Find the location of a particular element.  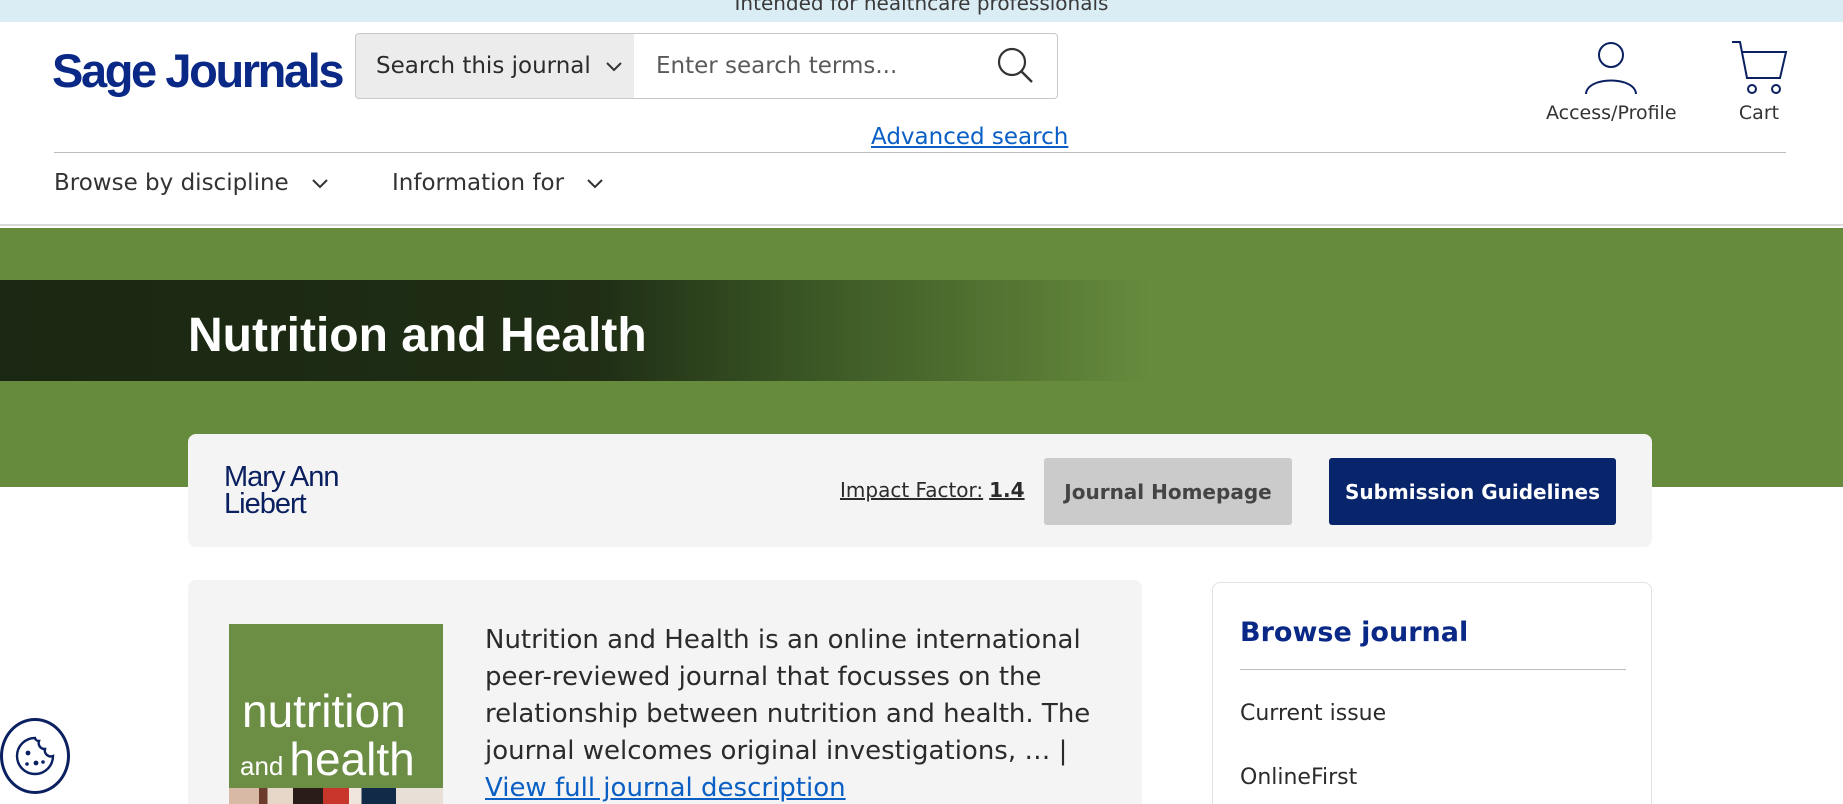

journal-title-band: Nutrition and Health is located at coordinates (575, 330).